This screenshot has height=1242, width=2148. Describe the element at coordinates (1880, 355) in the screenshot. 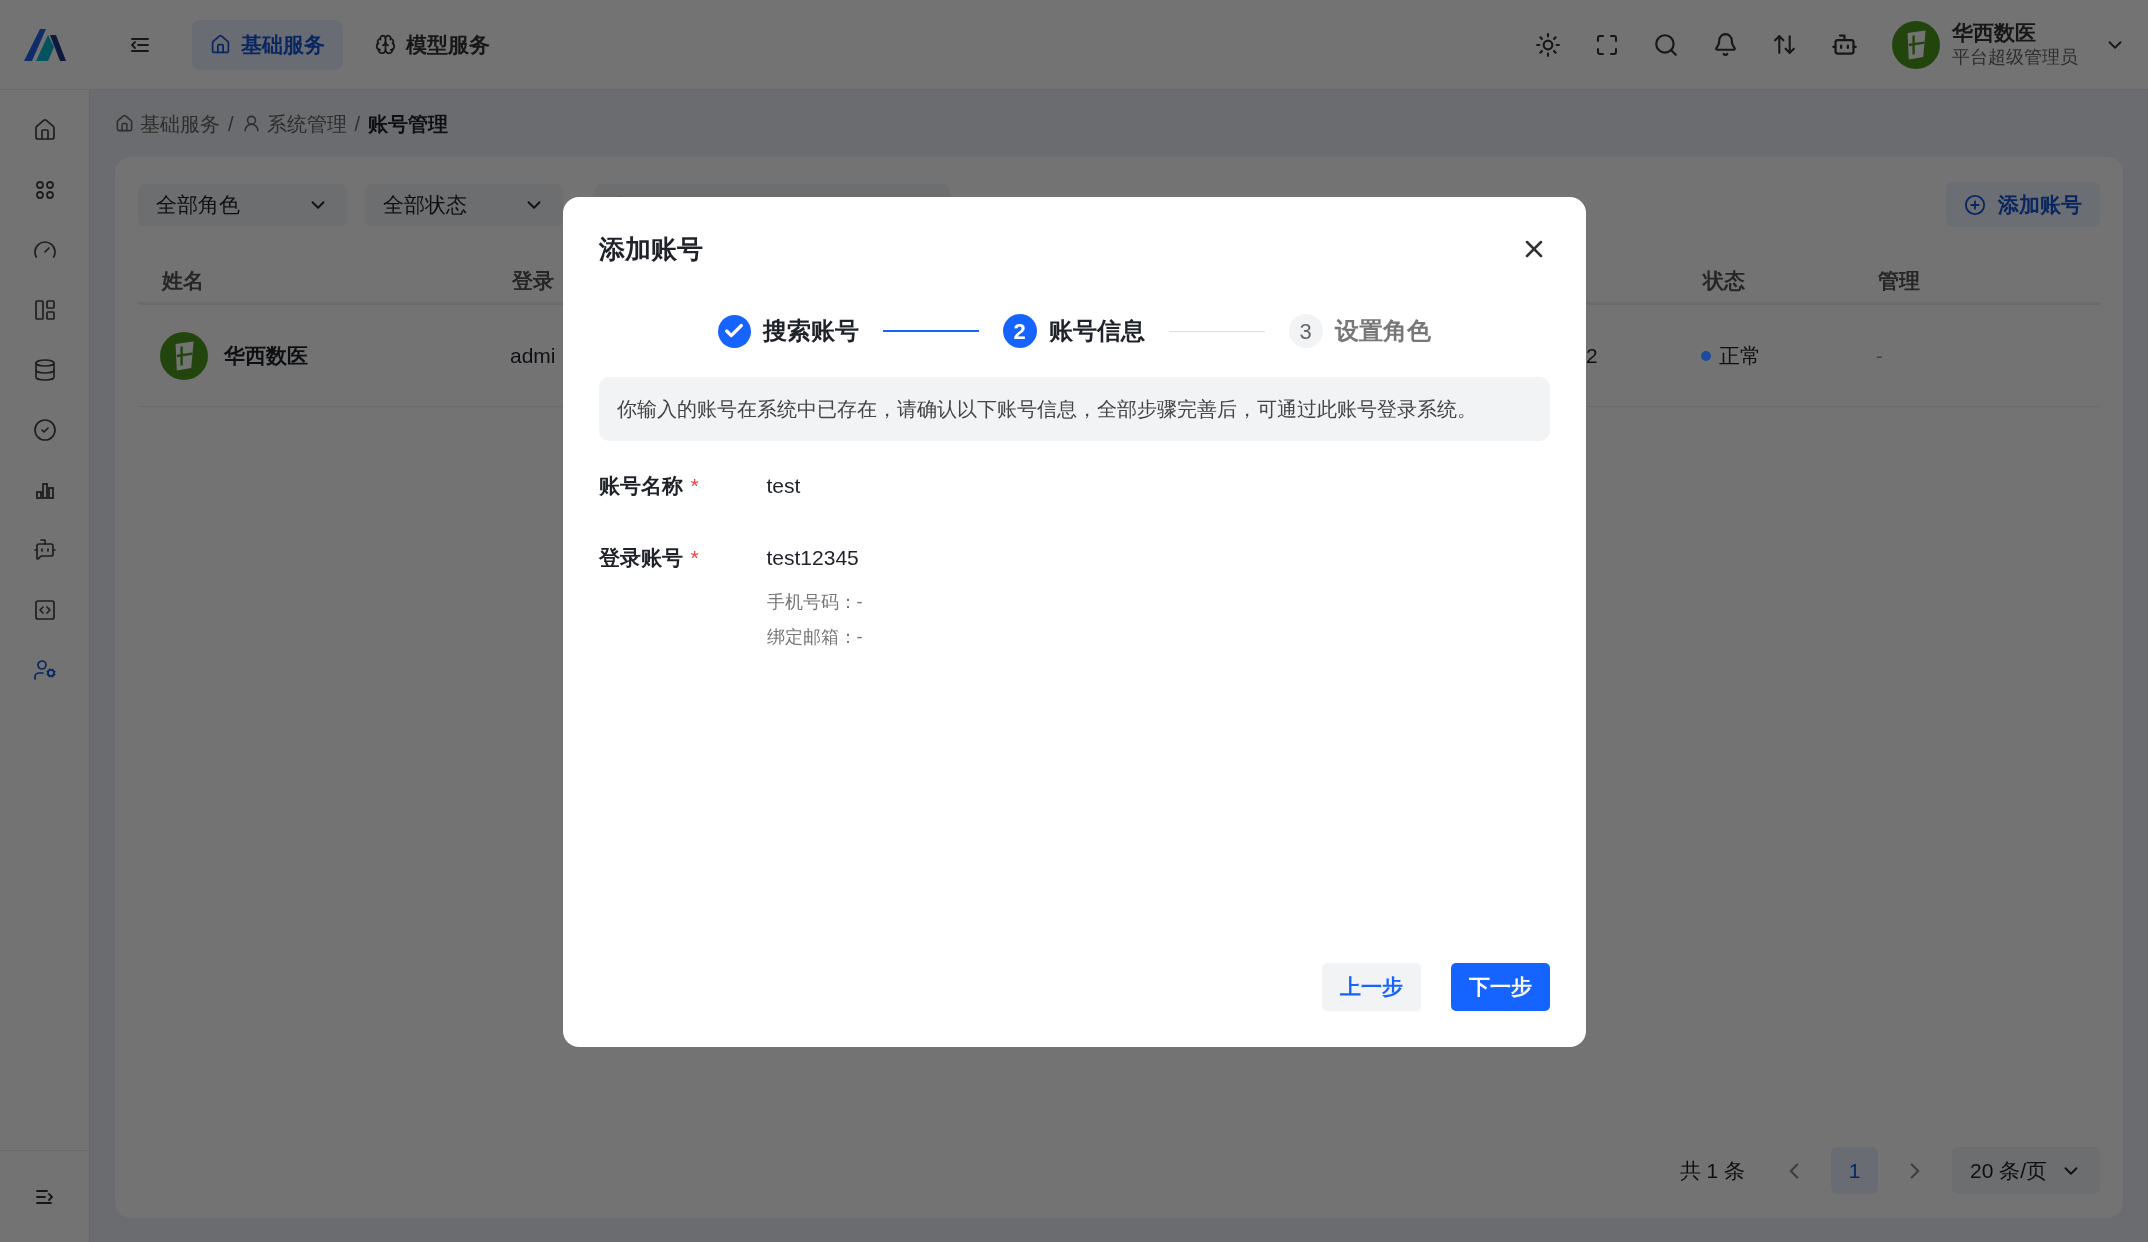

I see `table-cell-text: -` at that location.